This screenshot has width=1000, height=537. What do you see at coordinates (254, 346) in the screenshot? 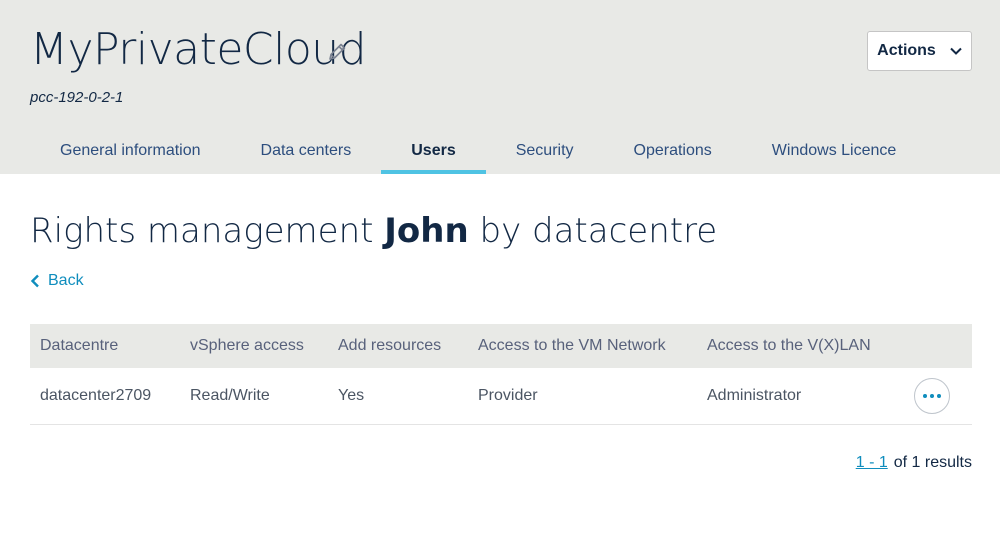
I see `column-header: vSphere access` at bounding box center [254, 346].